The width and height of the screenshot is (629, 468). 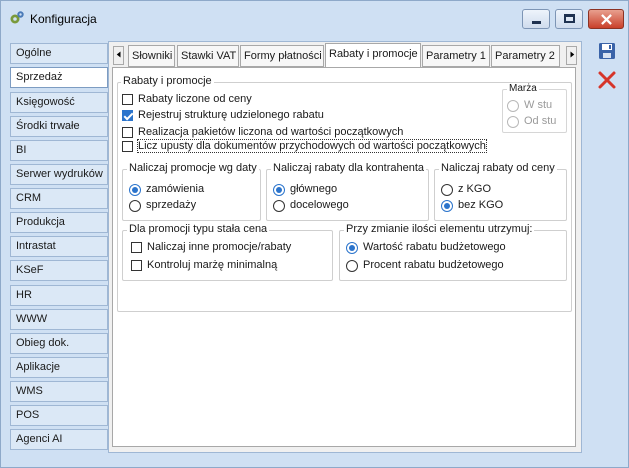 What do you see at coordinates (523, 88) in the screenshot?
I see `group-title-marza: Marża` at bounding box center [523, 88].